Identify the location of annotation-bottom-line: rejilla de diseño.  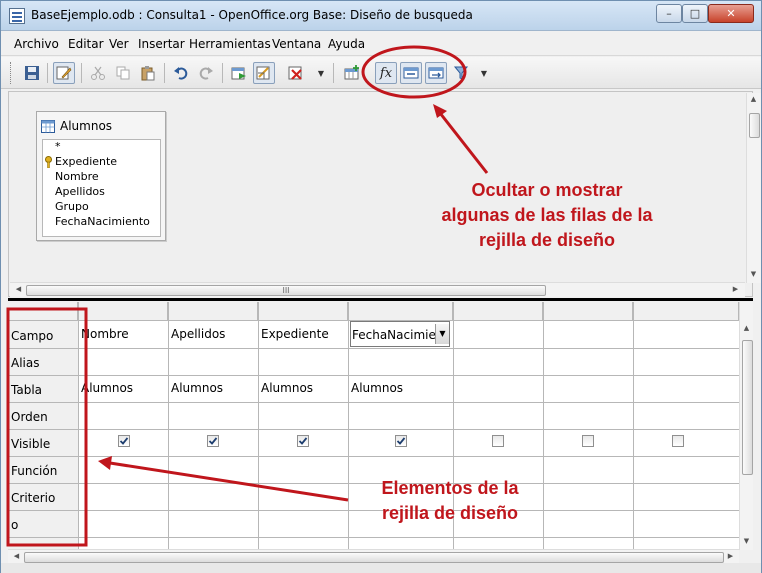
(450, 513).